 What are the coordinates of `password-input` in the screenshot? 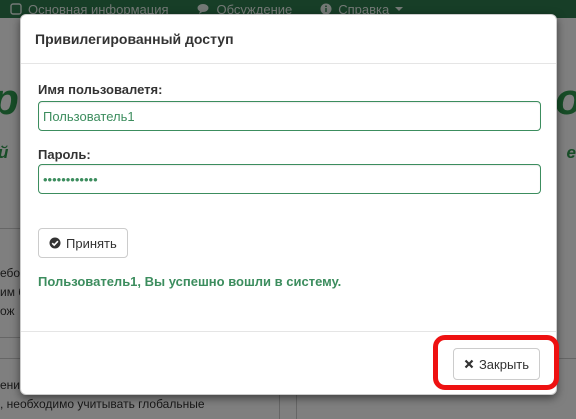 It's located at (289, 179).